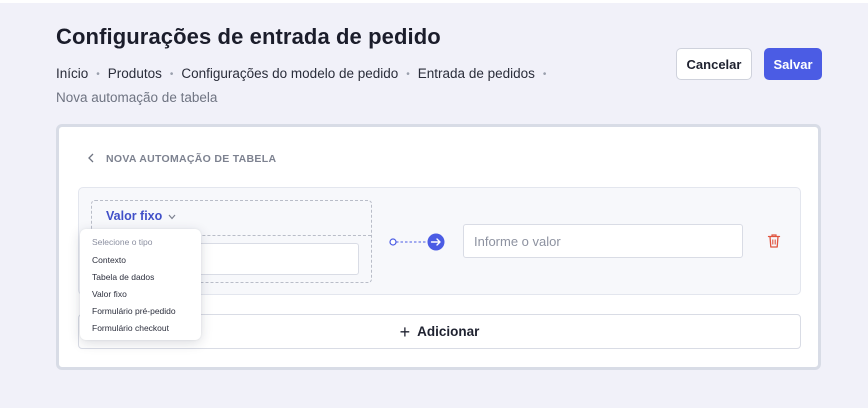 The image size is (868, 408). Describe the element at coordinates (123, 277) in the screenshot. I see `dropdown-option-tabela-de-dados: Tabela de dados` at that location.